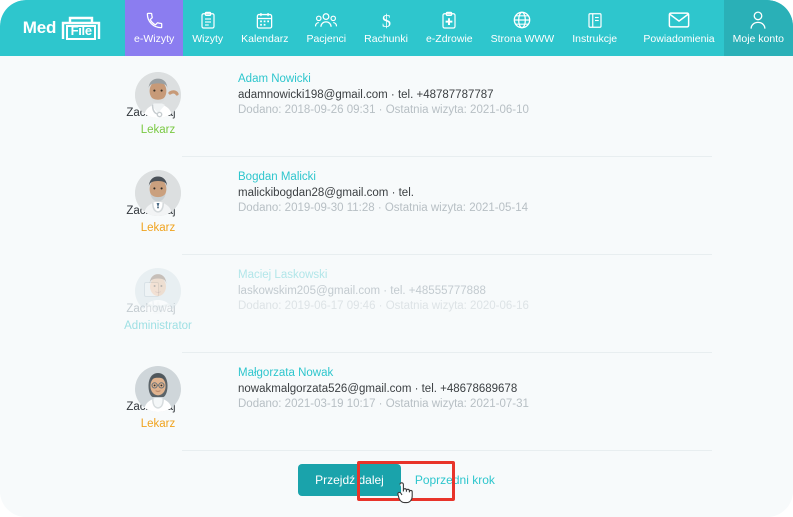 Image resolution: width=793 pixels, height=517 pixels. I want to click on nav-item-rachunki: $ Rachunki, so click(386, 28).